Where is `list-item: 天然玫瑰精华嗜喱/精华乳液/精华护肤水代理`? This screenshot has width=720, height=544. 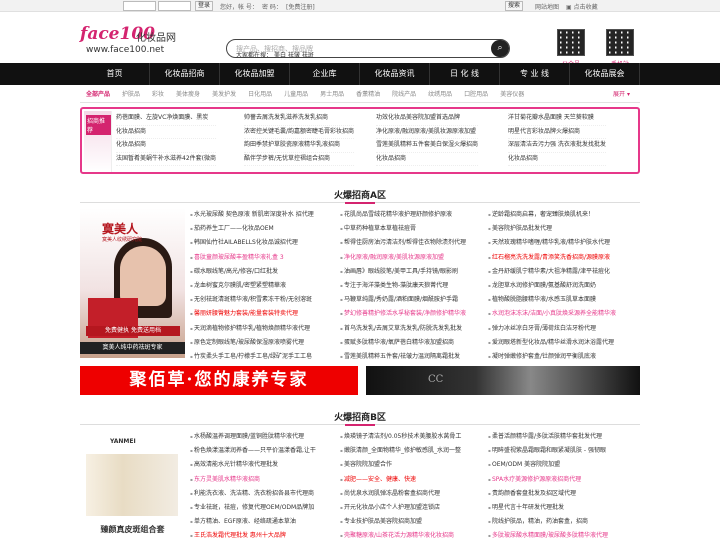
list-item: 天然玫瑰精华嗜喱/精华乳液/精华护肤水代理 is located at coordinates (552, 243).